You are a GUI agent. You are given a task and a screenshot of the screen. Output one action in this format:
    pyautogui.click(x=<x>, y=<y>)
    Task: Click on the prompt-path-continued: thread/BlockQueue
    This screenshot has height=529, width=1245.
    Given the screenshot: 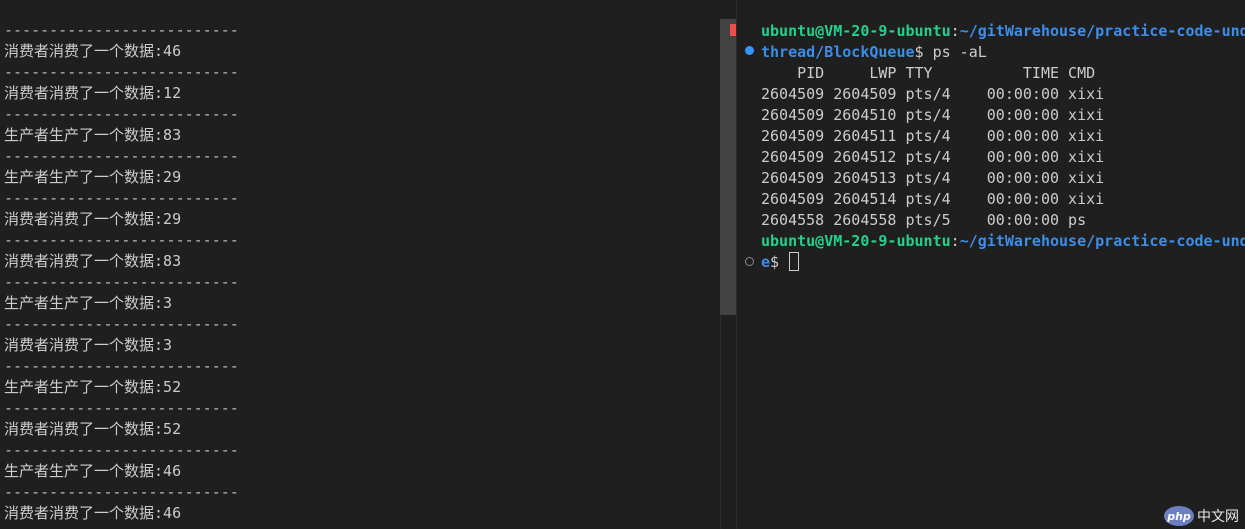 What is the action you would take?
    pyautogui.click(x=838, y=52)
    